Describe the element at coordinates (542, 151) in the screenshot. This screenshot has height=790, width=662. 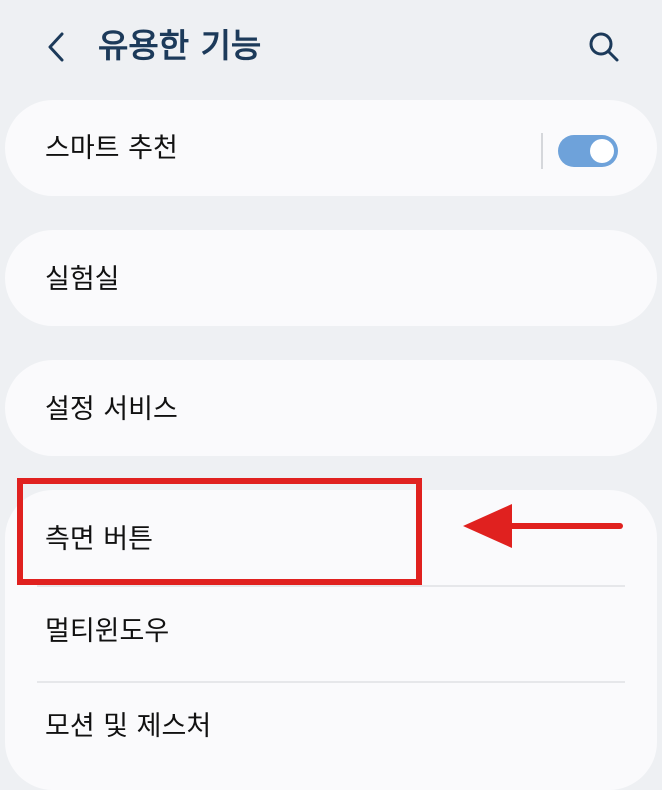
I see `toggle-separator` at that location.